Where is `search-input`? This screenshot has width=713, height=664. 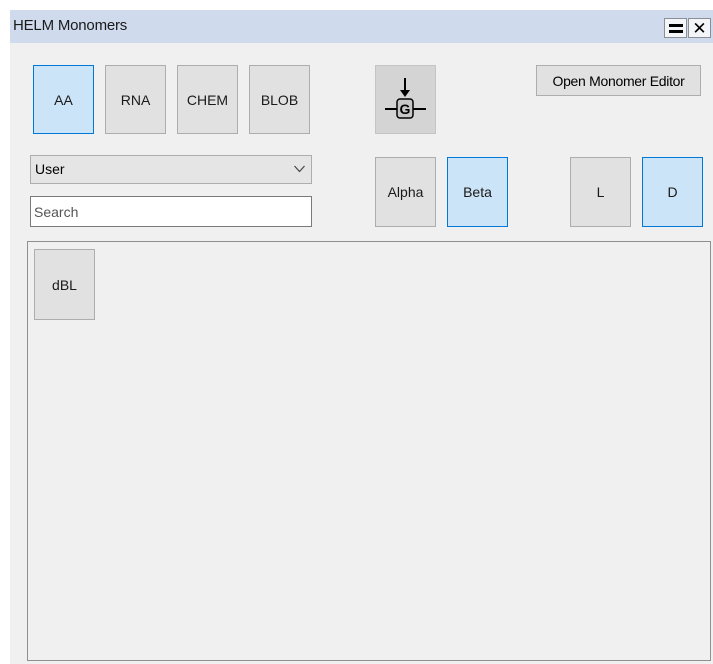 search-input is located at coordinates (171, 211).